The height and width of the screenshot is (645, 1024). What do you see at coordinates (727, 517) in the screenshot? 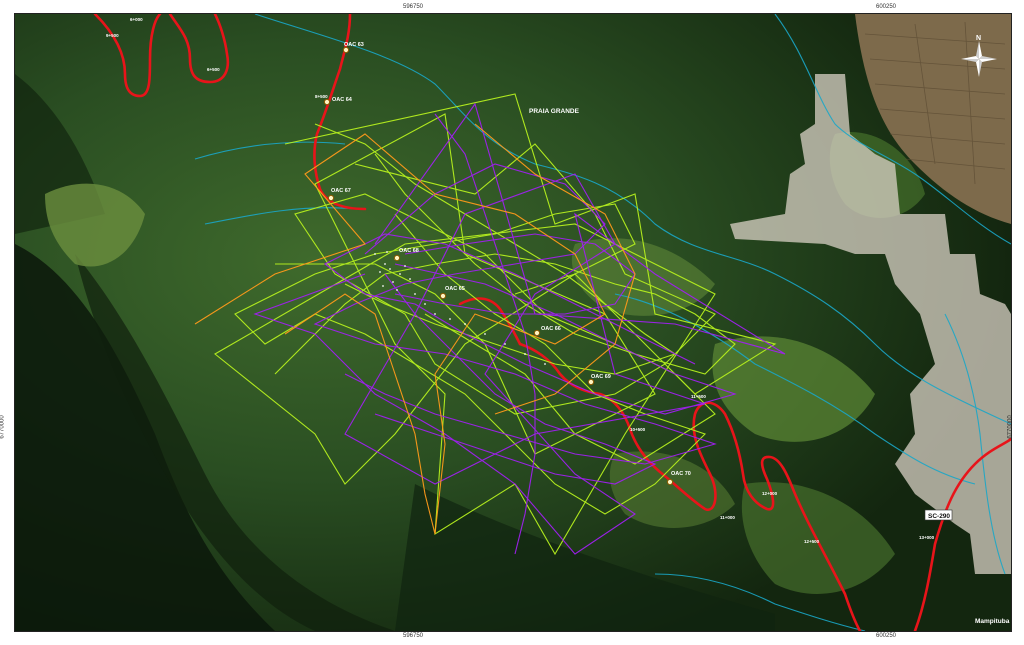
I see `km-label: 11+000` at bounding box center [727, 517].